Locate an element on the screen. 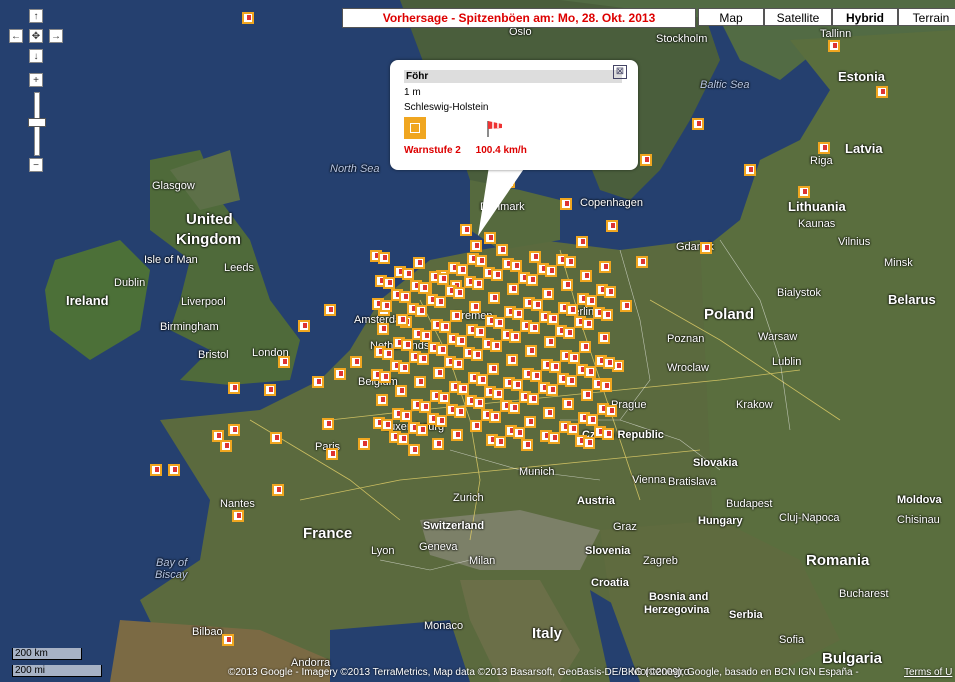  popup-close-button: ⊠ is located at coordinates (620, 72).